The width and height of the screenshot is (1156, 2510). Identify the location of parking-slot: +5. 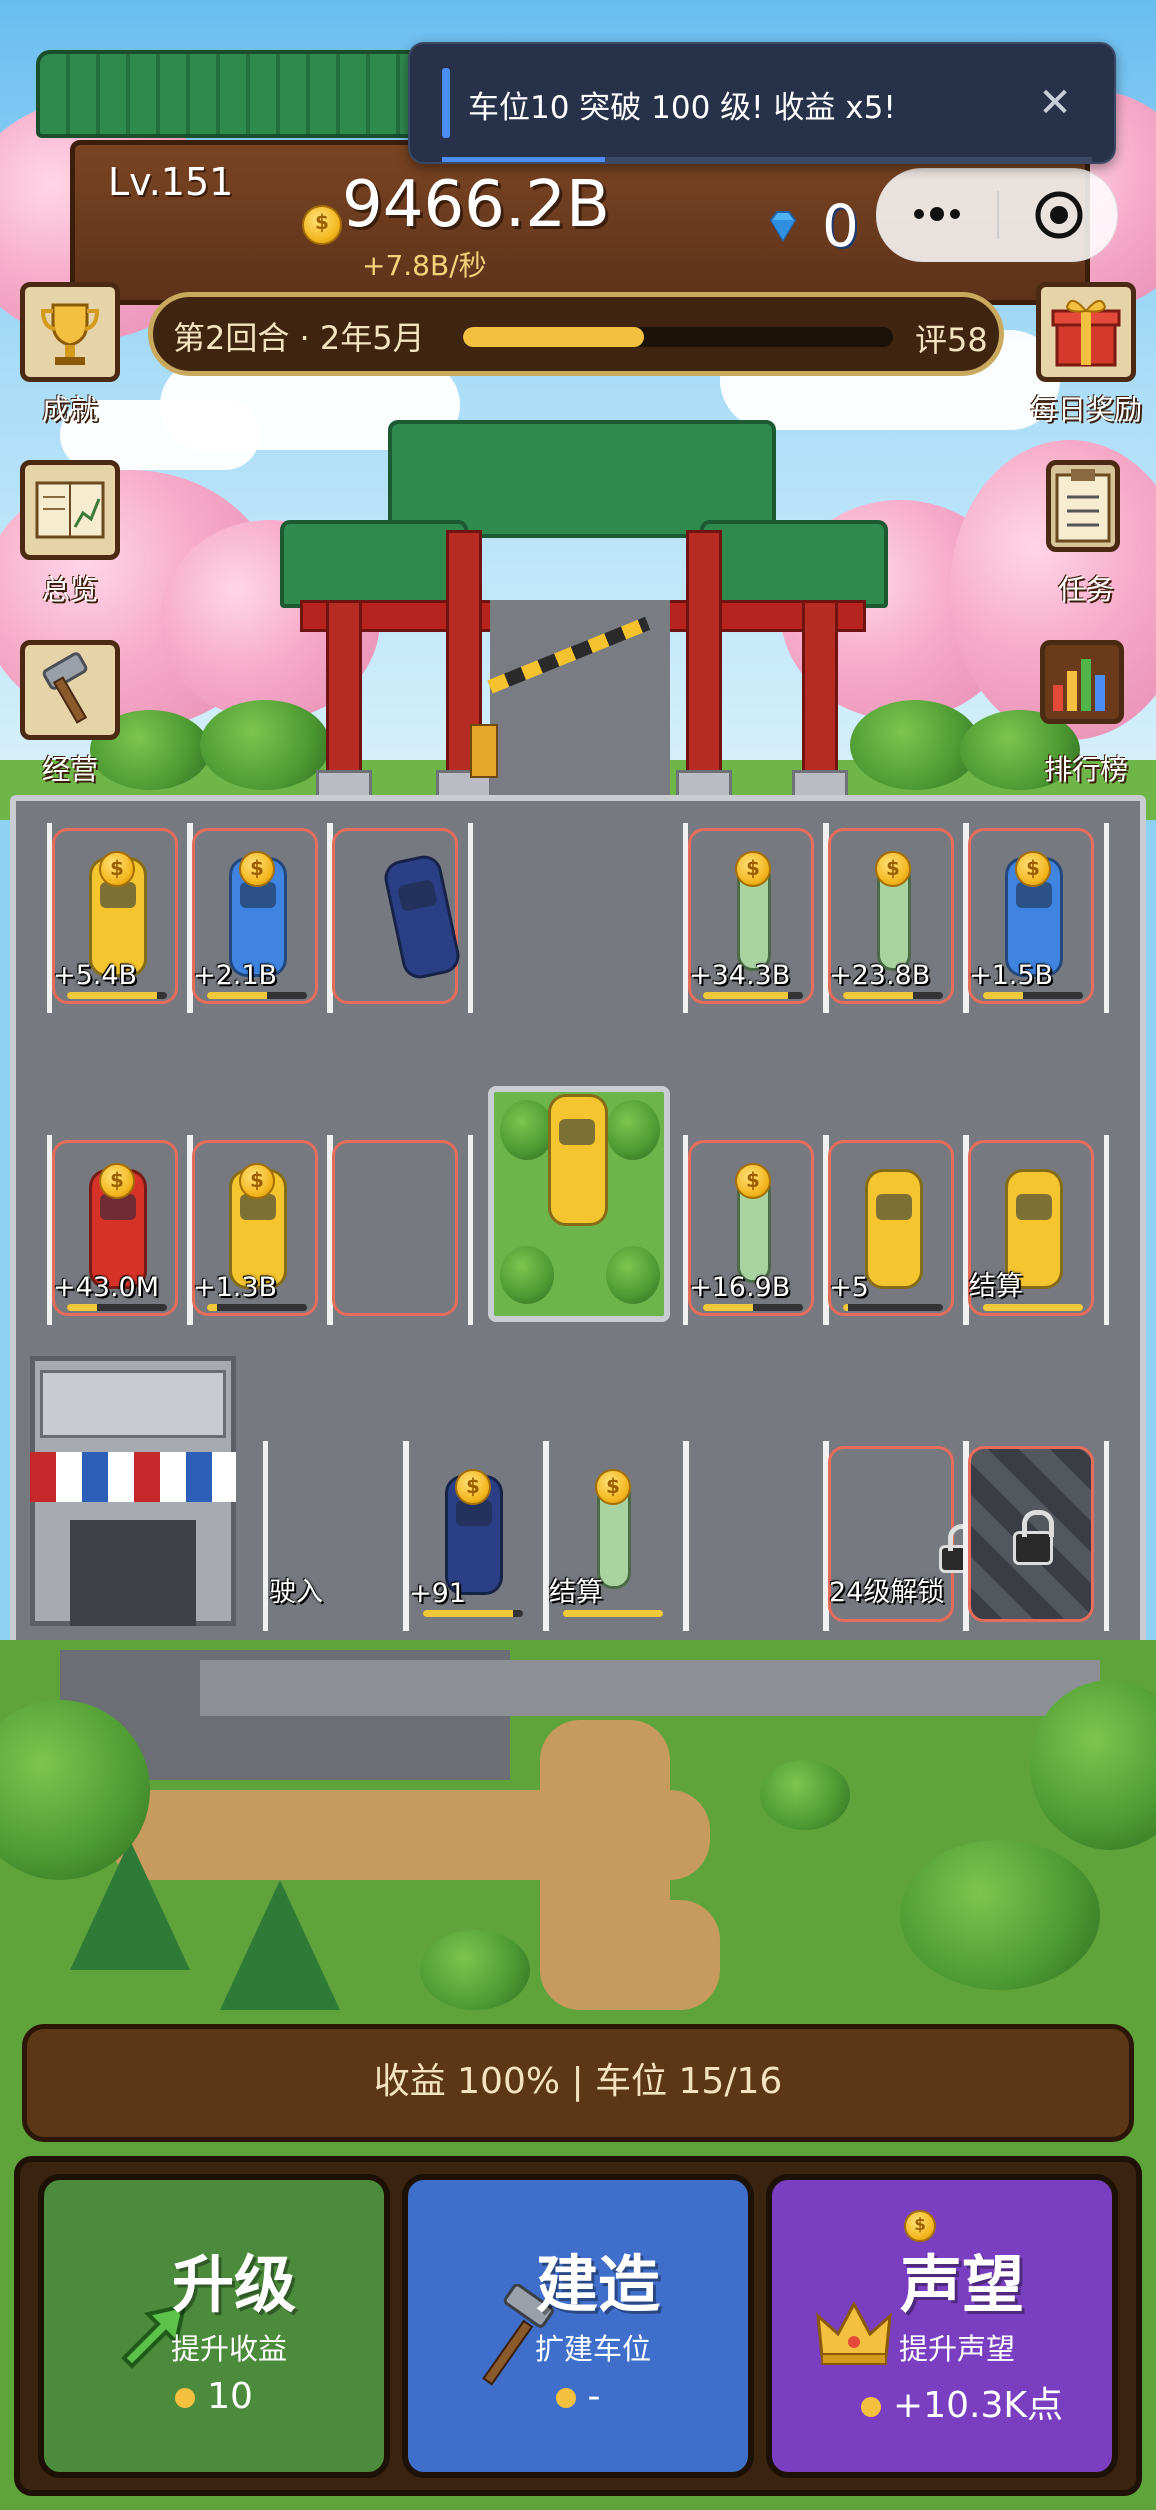
(896, 1230).